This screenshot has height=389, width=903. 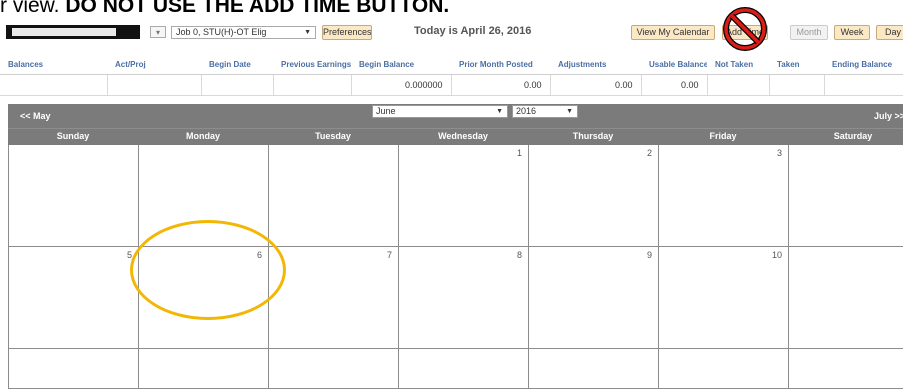 What do you see at coordinates (237, 64) in the screenshot?
I see `col-header: Begin Date` at bounding box center [237, 64].